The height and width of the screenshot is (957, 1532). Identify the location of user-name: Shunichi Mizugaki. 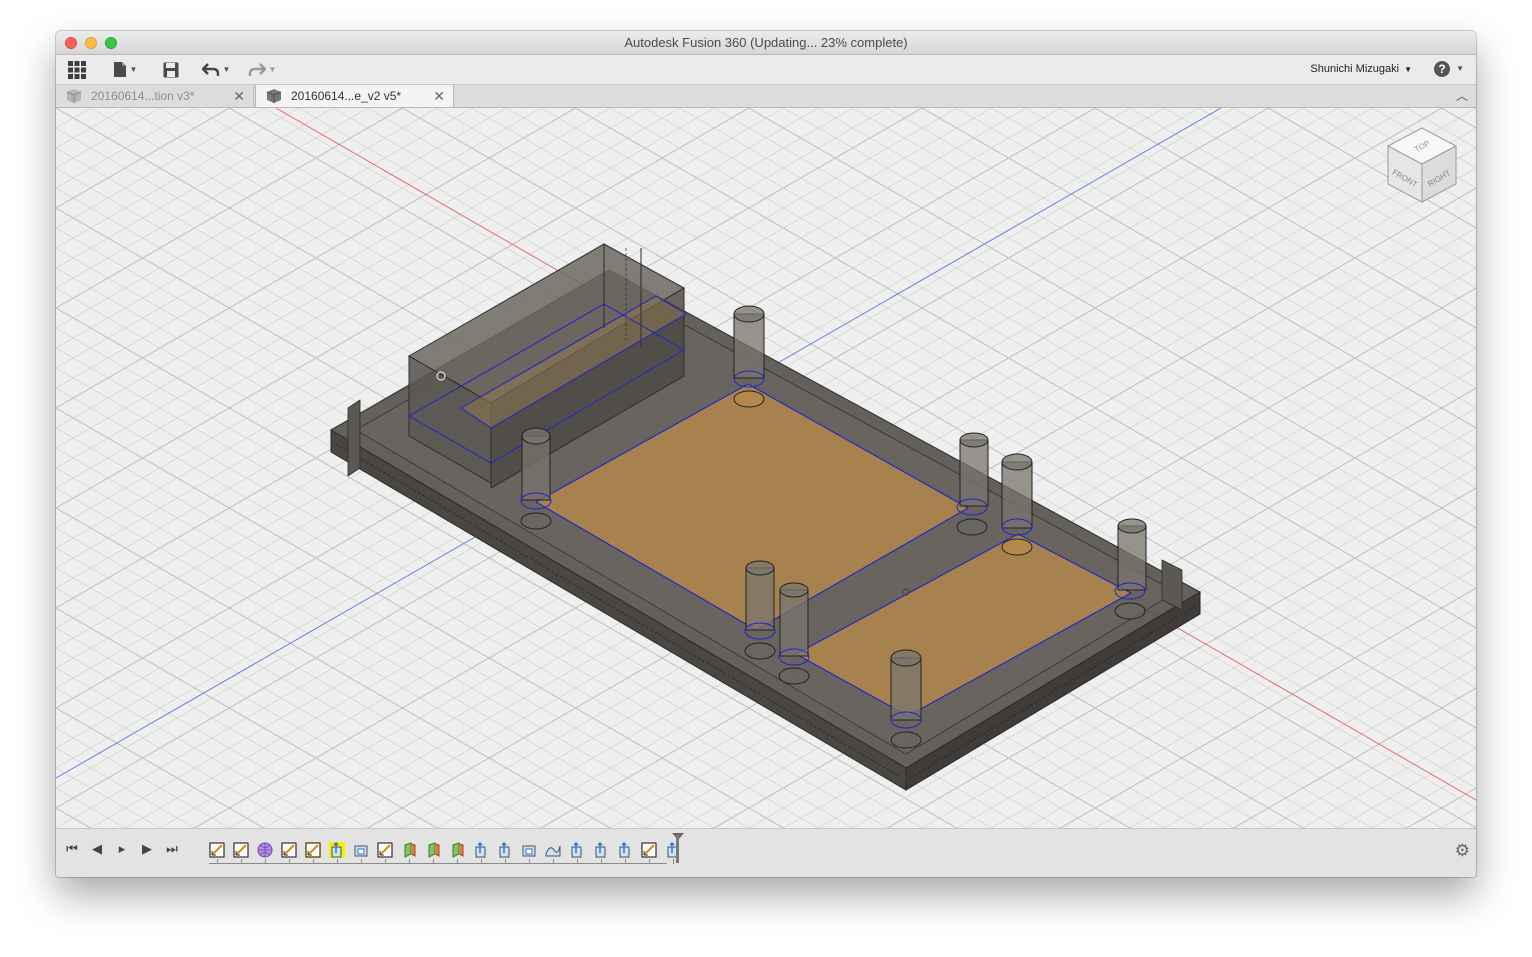
(1355, 69).